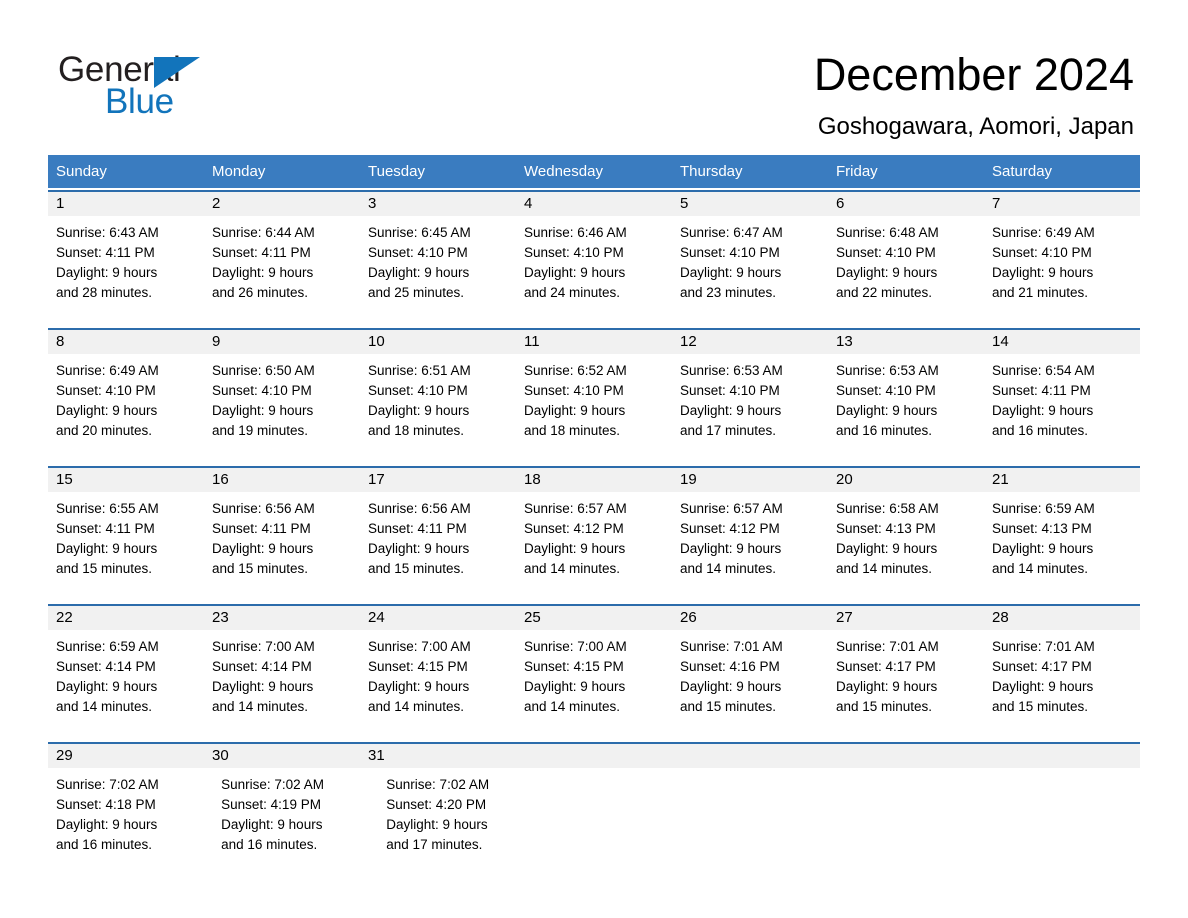 This screenshot has width=1188, height=918. I want to click on weekday-header-saturday: Saturday, so click(1022, 171).